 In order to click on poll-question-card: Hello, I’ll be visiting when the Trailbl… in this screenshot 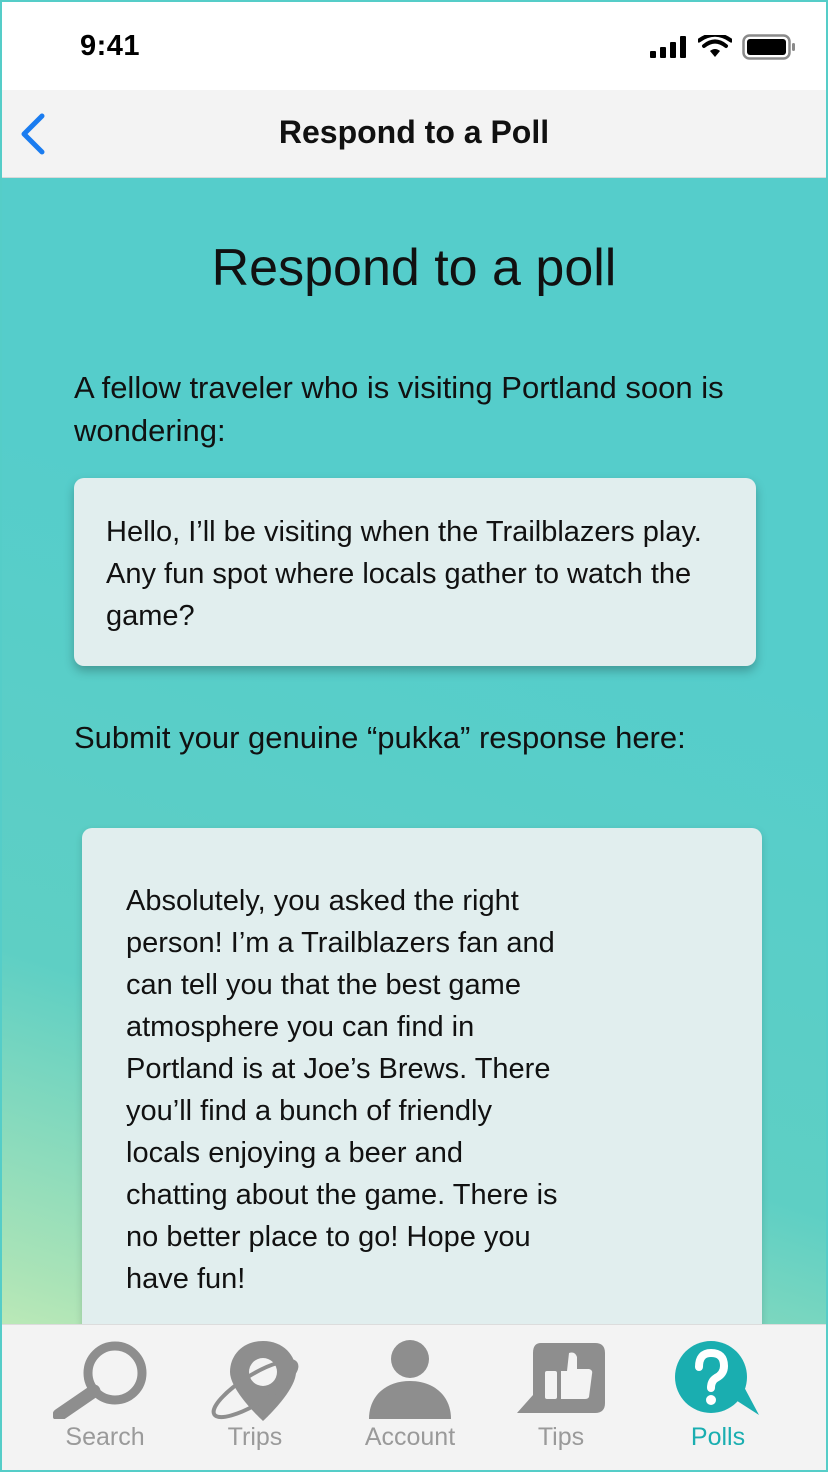, I will do `click(415, 572)`.